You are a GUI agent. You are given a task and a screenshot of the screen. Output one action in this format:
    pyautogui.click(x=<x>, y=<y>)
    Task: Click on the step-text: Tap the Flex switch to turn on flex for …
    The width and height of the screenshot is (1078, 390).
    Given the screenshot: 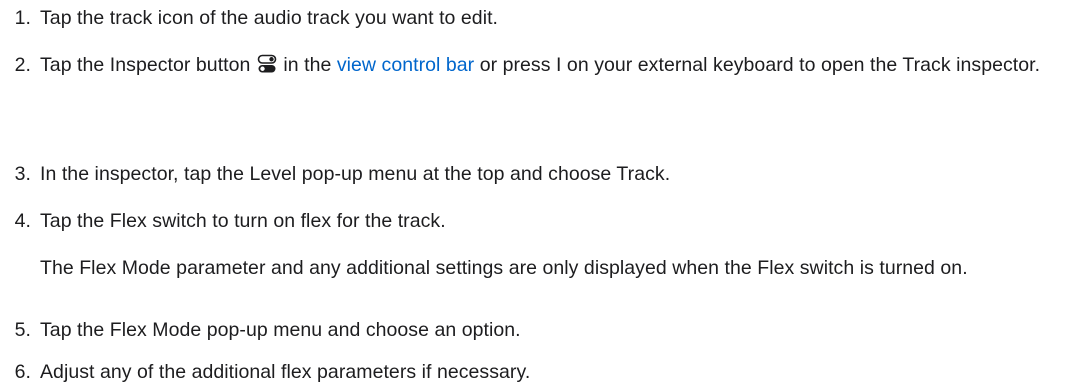 What is the action you would take?
    pyautogui.click(x=243, y=221)
    